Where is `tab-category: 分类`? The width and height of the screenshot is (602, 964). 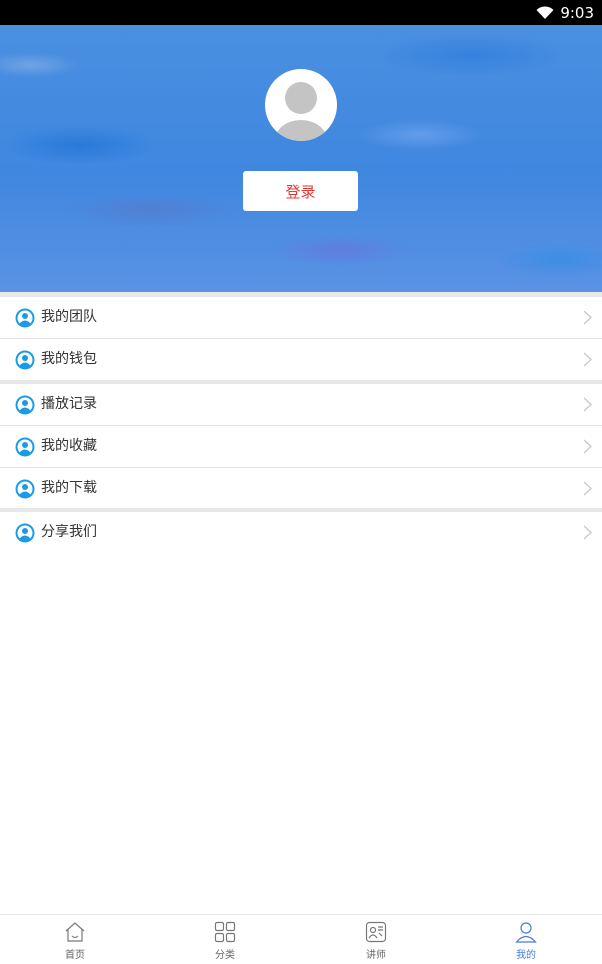
tab-category: 分类 is located at coordinates (225, 939).